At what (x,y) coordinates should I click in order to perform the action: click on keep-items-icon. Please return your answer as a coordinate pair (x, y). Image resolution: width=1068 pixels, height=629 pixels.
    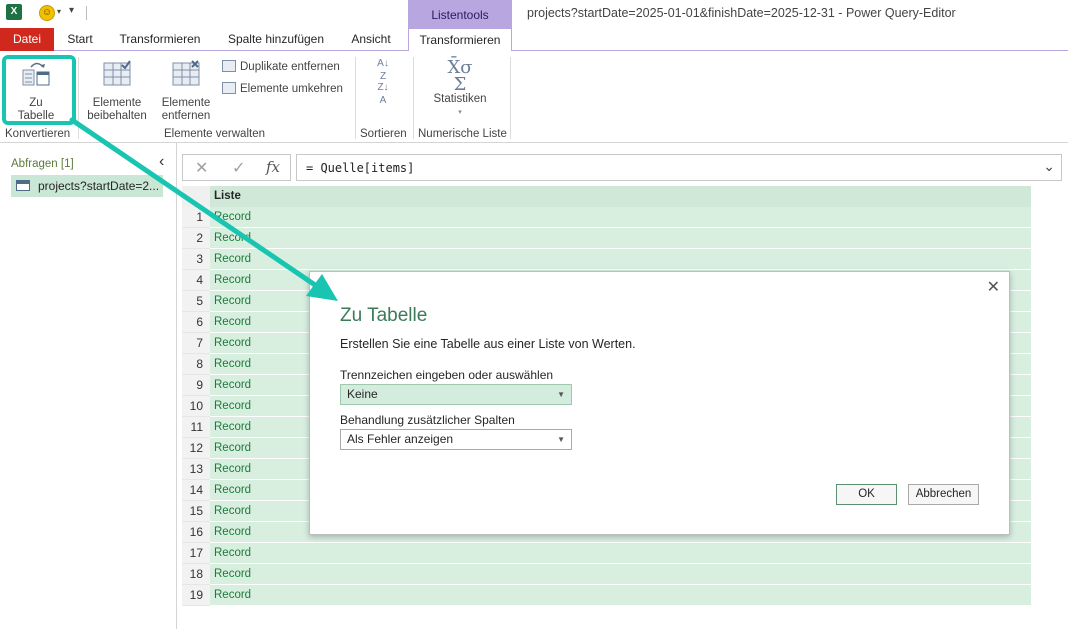
    Looking at the image, I should click on (117, 73).